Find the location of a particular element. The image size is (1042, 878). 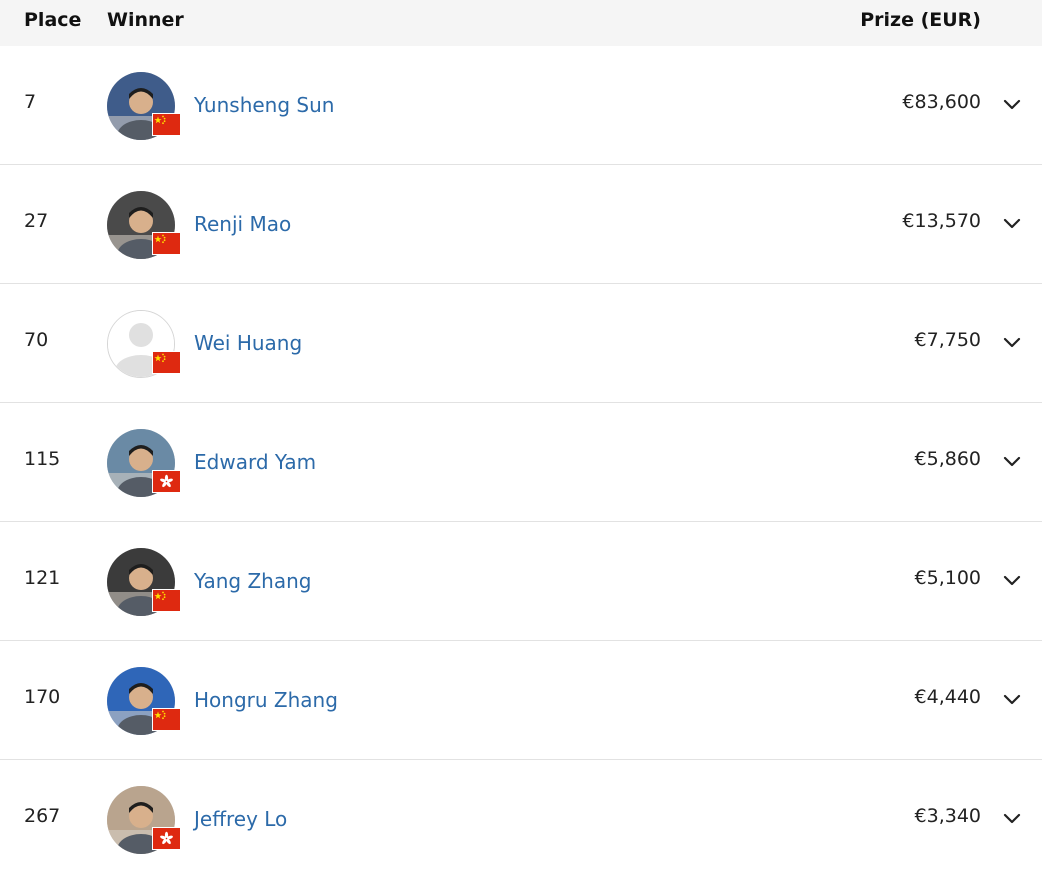

table-header: Place Winner Prize (EUR) is located at coordinates (521, 23).